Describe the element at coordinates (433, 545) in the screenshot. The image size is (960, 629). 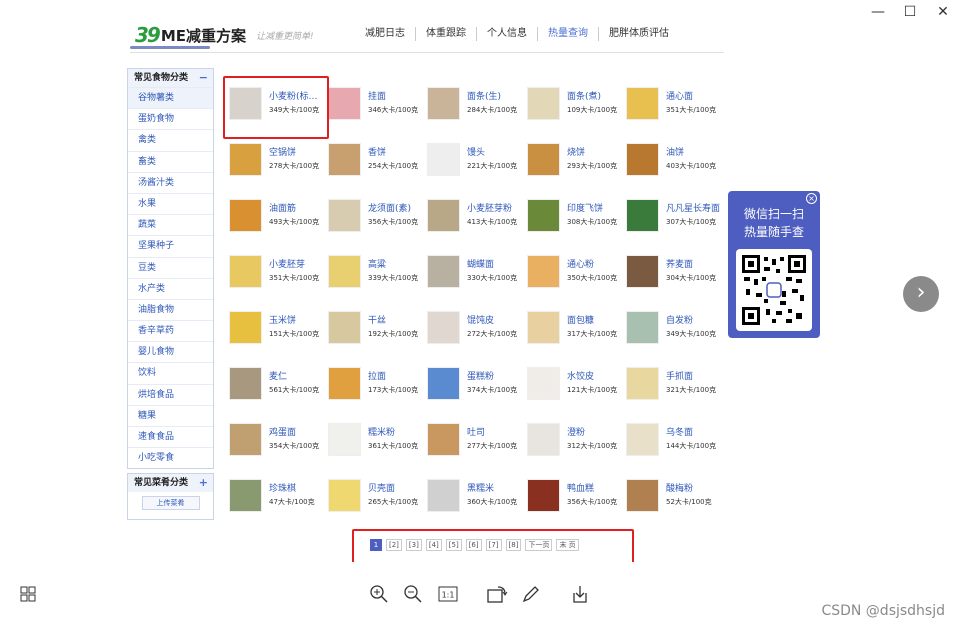
I see `page-link: [4]` at that location.